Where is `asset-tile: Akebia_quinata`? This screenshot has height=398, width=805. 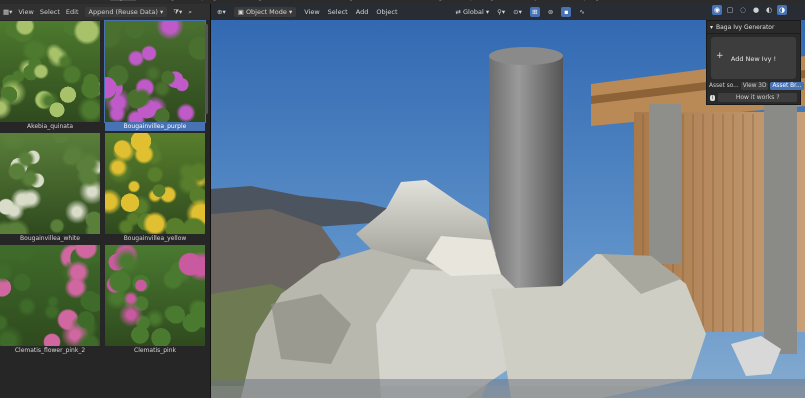
asset-tile: Akebia_quinata is located at coordinates (50, 76).